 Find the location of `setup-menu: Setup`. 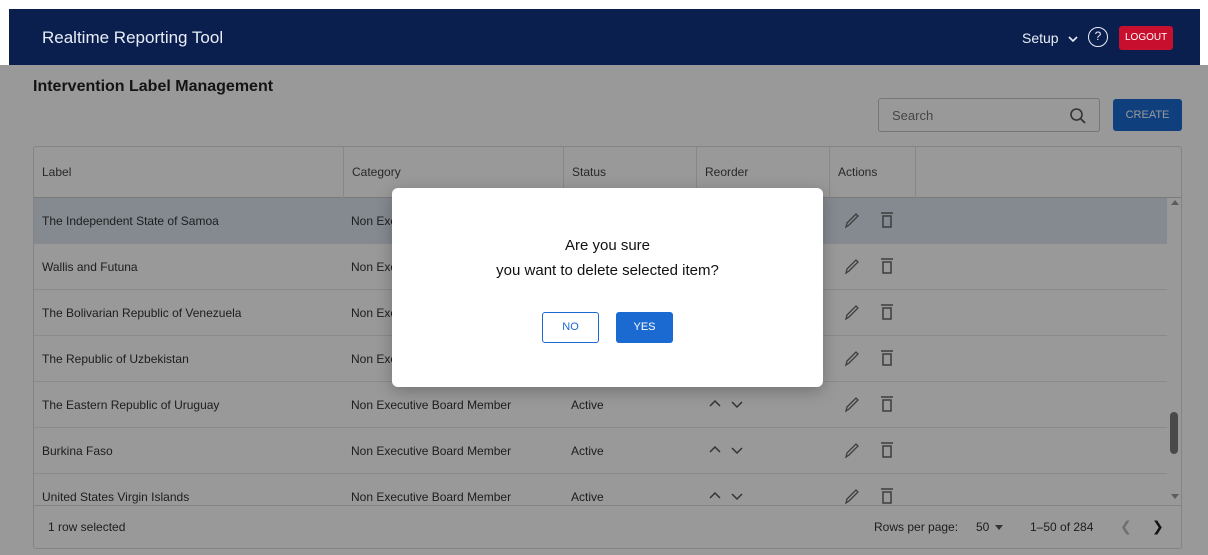

setup-menu: Setup is located at coordinates (1050, 38).